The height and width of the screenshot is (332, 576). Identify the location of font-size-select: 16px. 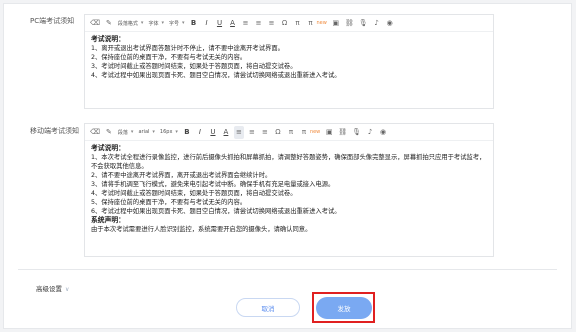
(169, 132).